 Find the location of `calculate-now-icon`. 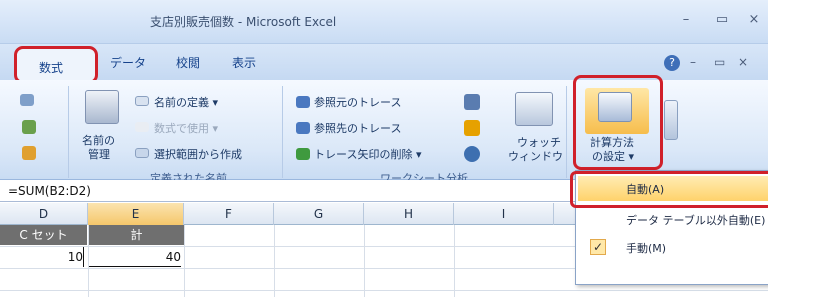

calculate-now-icon is located at coordinates (671, 120).